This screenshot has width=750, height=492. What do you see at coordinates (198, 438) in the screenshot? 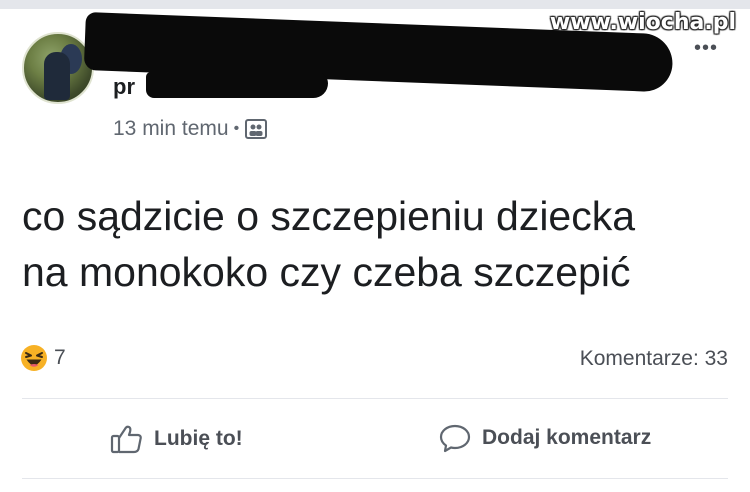
I see `like-label: Lubię to!` at bounding box center [198, 438].